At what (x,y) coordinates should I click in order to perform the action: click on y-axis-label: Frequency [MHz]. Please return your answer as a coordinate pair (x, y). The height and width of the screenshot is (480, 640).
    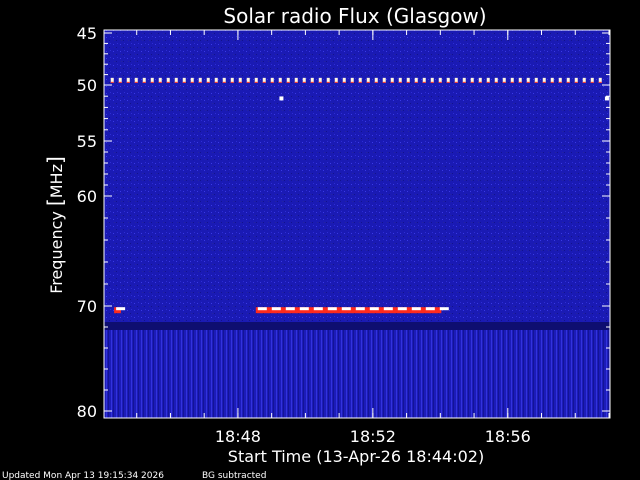
    Looking at the image, I should click on (55, 225).